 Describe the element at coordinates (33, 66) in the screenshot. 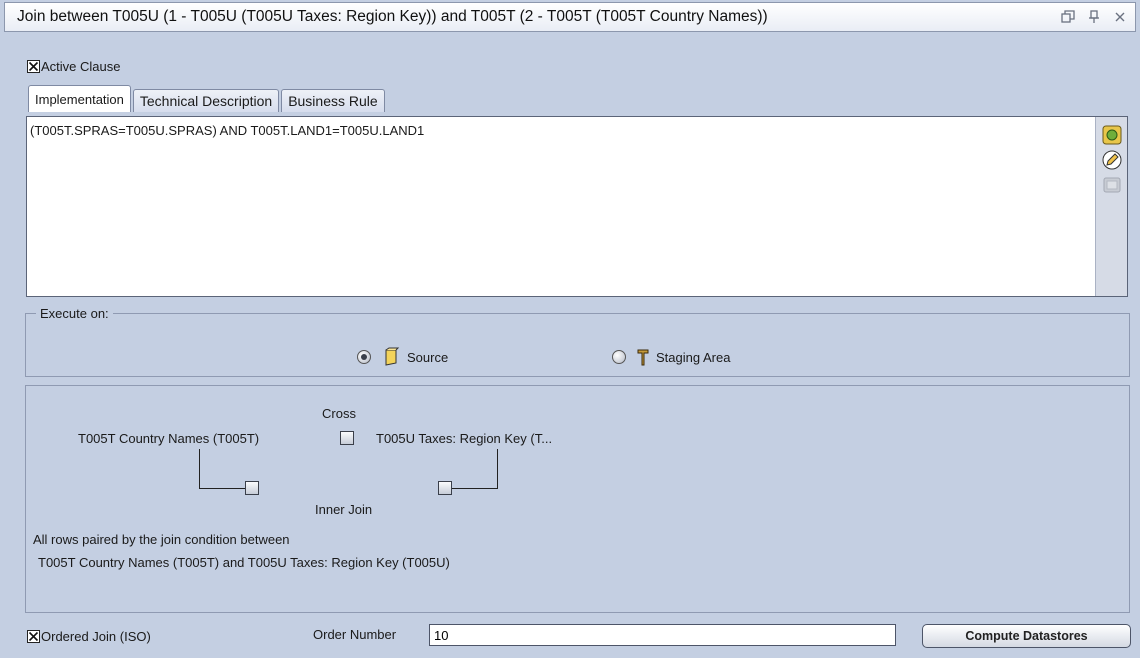

I see `active-clause-checkbox` at that location.